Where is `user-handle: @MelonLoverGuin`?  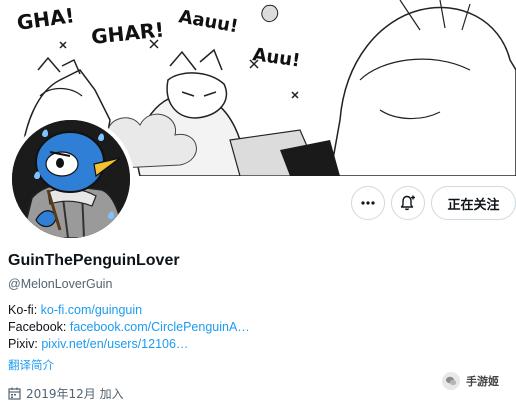
user-handle: @MelonLoverGuin is located at coordinates (60, 284).